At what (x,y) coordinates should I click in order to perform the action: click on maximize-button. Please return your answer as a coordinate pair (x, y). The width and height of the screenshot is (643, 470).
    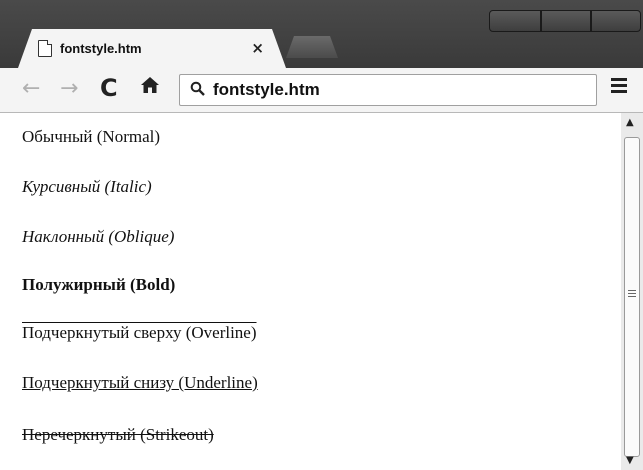
    Looking at the image, I should click on (566, 21).